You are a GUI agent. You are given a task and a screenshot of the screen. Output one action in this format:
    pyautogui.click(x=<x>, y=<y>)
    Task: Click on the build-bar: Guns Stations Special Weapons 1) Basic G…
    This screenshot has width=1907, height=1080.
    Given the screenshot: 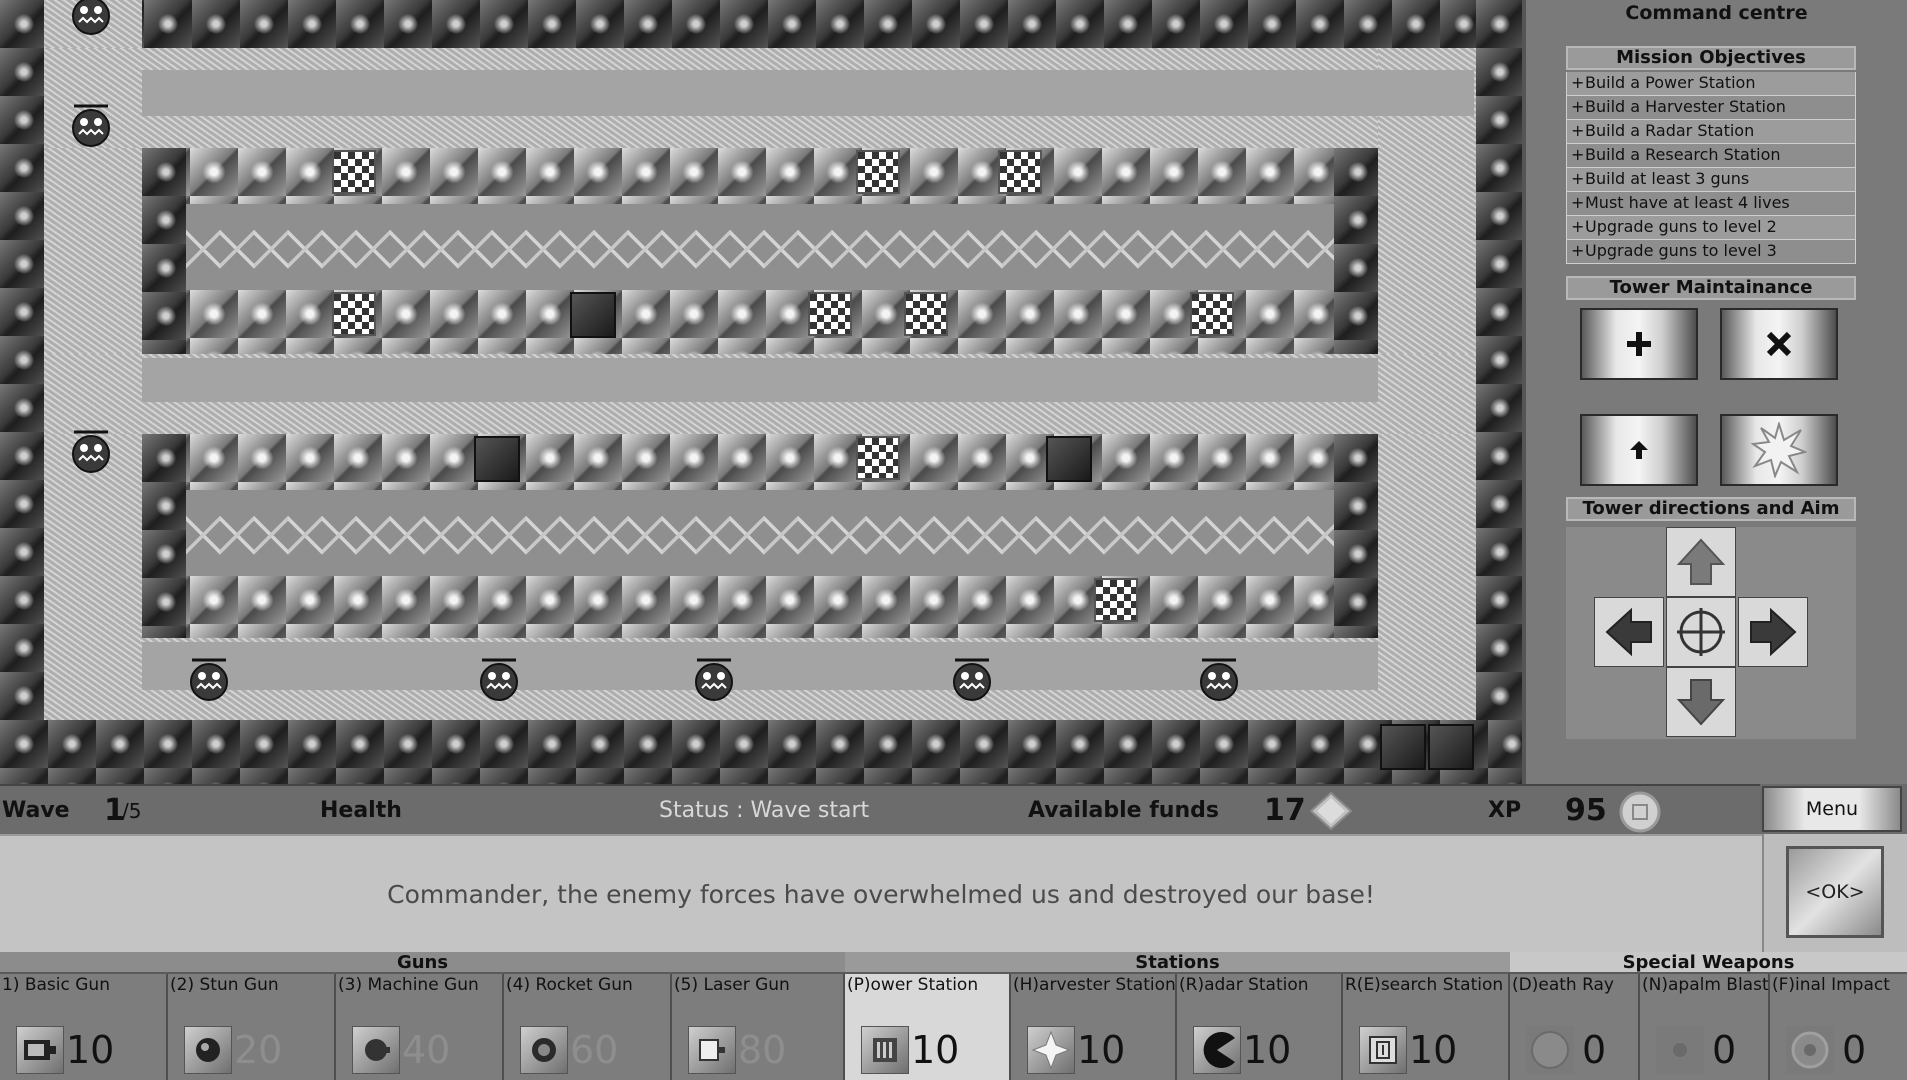 What is the action you would take?
    pyautogui.click(x=953, y=1016)
    